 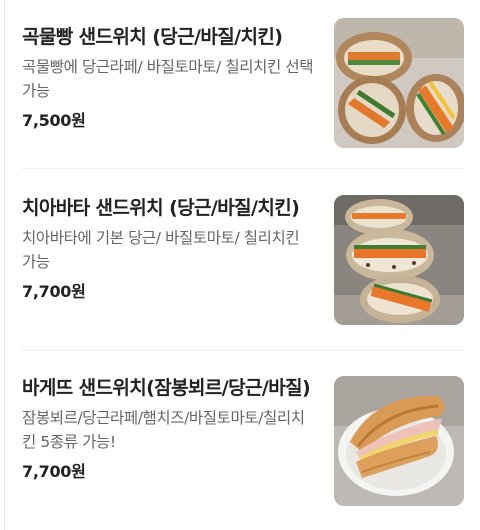 I want to click on menu-item-description: 곡물빵에 당근라페/ 바질토마토/ 칠리치킨 선택가능, so click(x=168, y=79).